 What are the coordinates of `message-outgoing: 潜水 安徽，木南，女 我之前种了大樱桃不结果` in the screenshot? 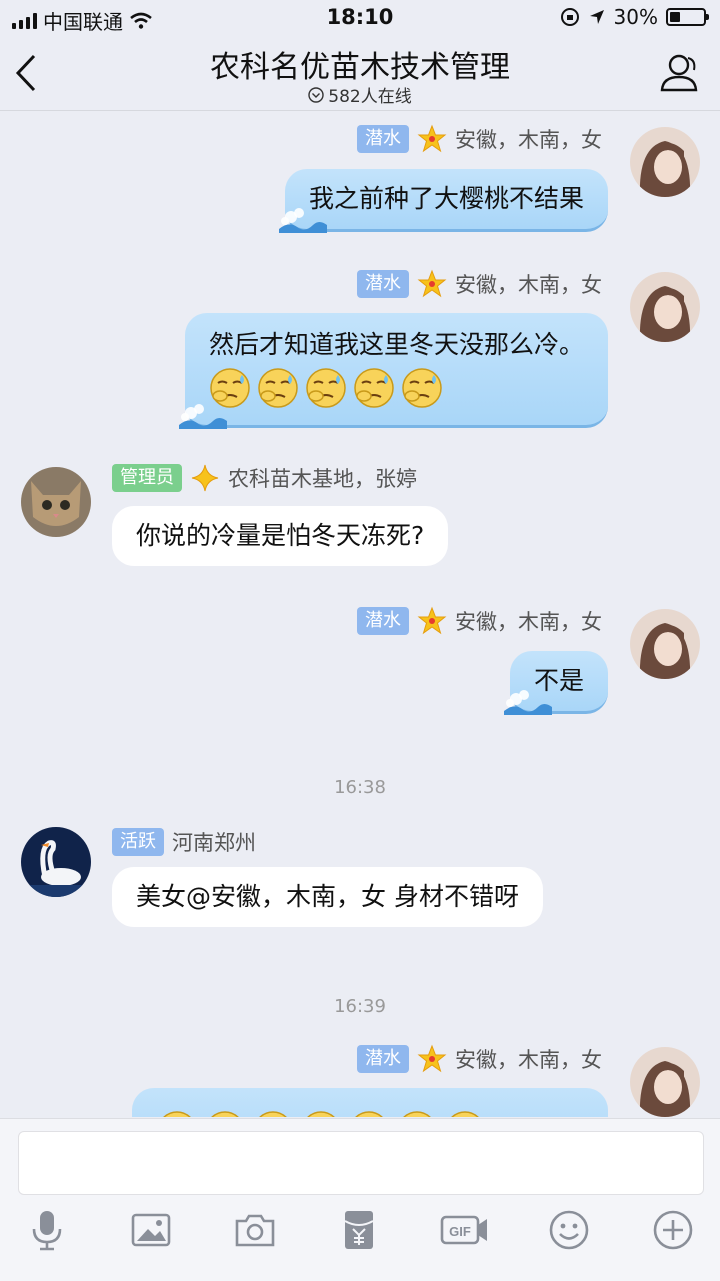 It's located at (360, 176).